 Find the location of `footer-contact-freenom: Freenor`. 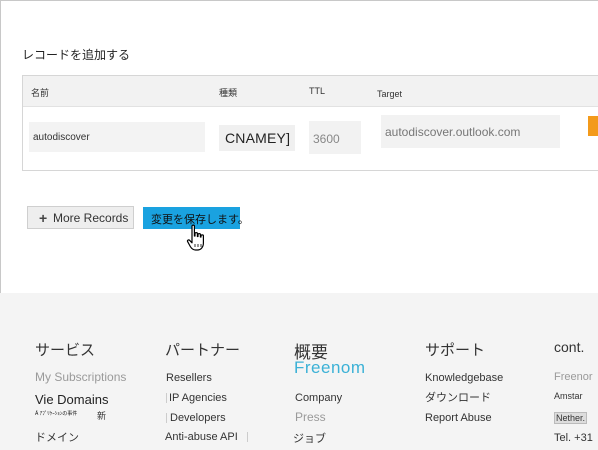

footer-contact-freenom: Freenor is located at coordinates (573, 377).